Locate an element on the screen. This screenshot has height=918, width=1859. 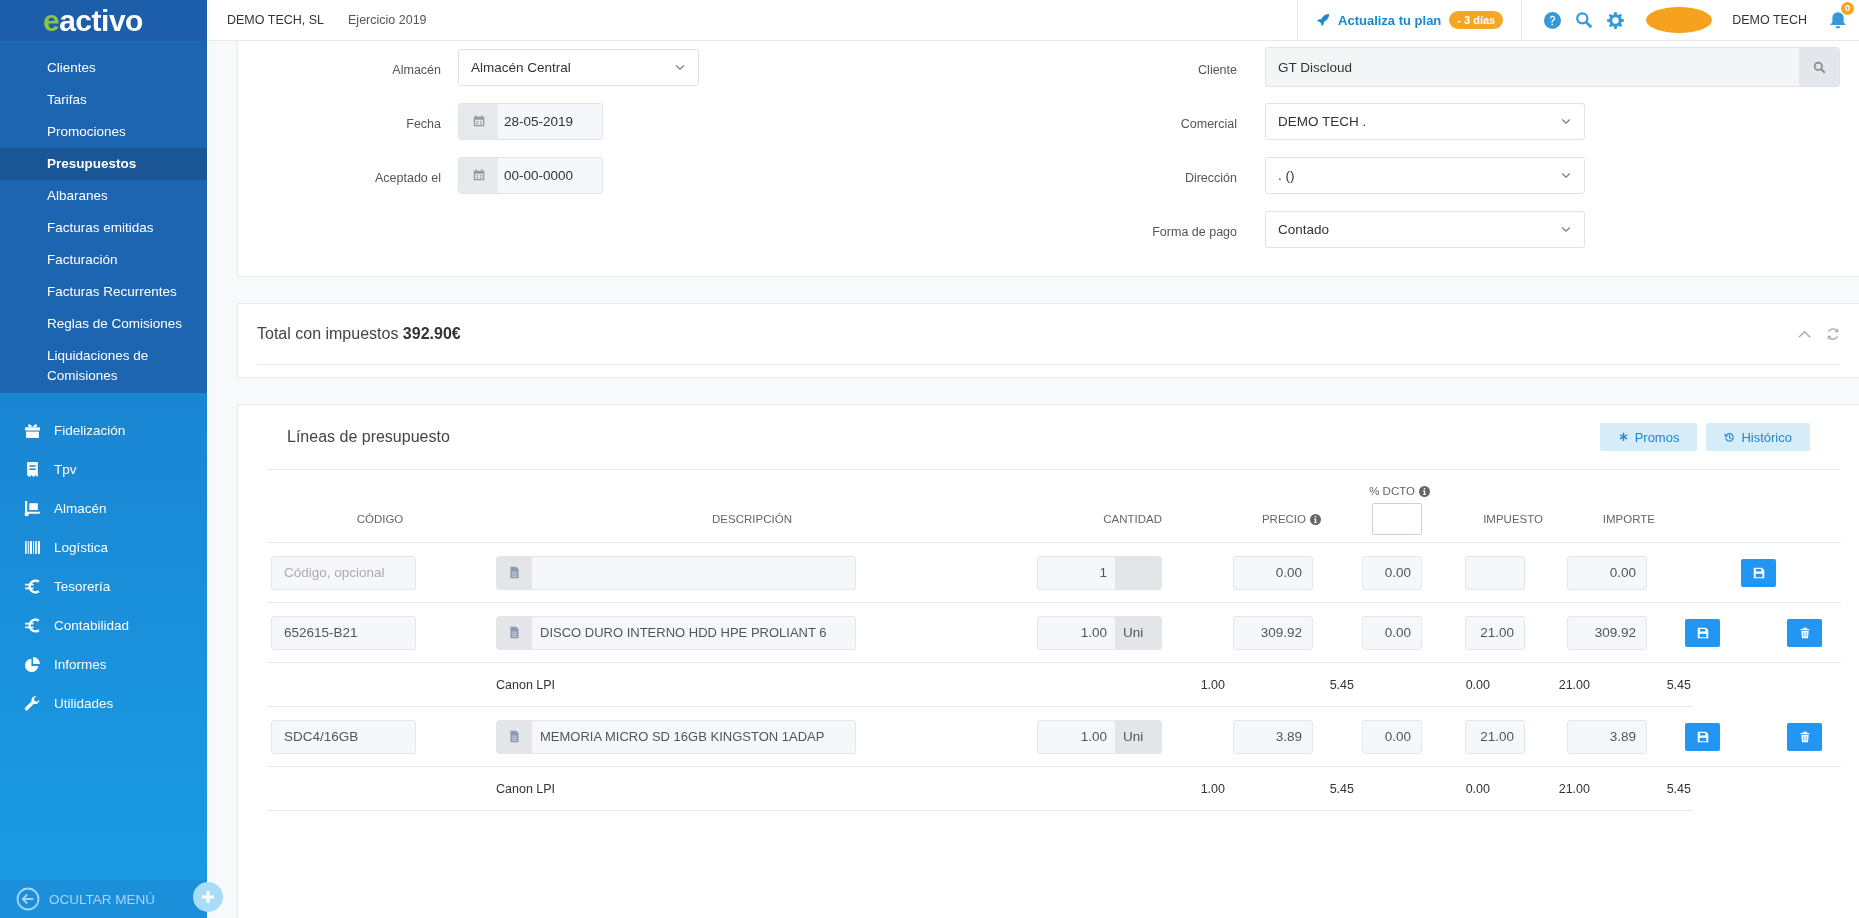
submenu-item: Clientes is located at coordinates (103, 68).